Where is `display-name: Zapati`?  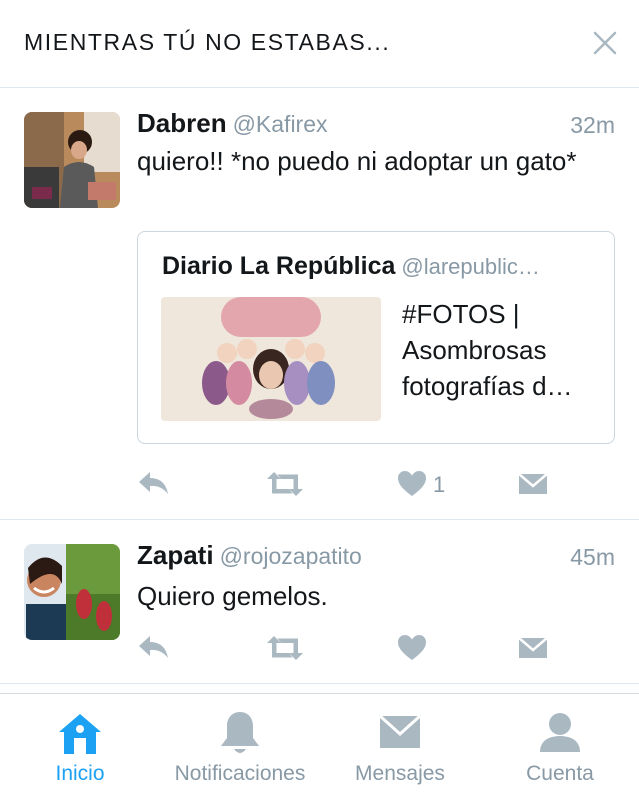
display-name: Zapati is located at coordinates (175, 555).